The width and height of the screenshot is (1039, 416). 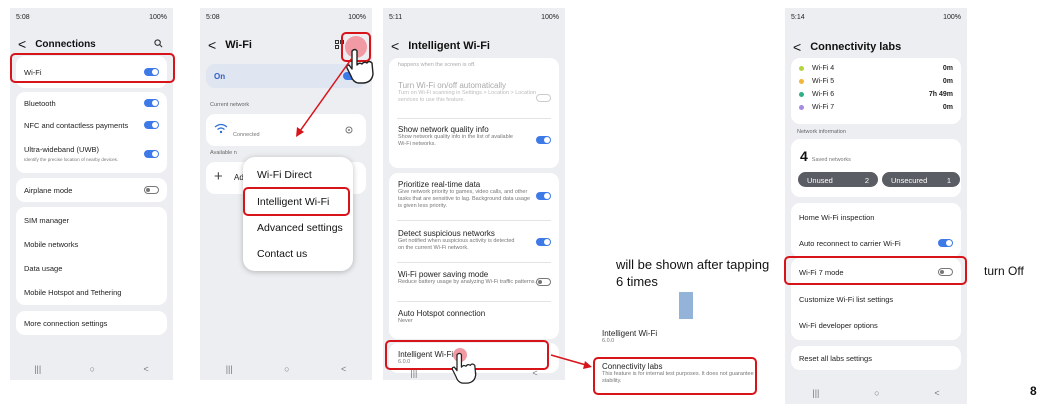 I want to click on menu-item-customize-list: Customize Wi-Fi list settings, so click(x=876, y=299).